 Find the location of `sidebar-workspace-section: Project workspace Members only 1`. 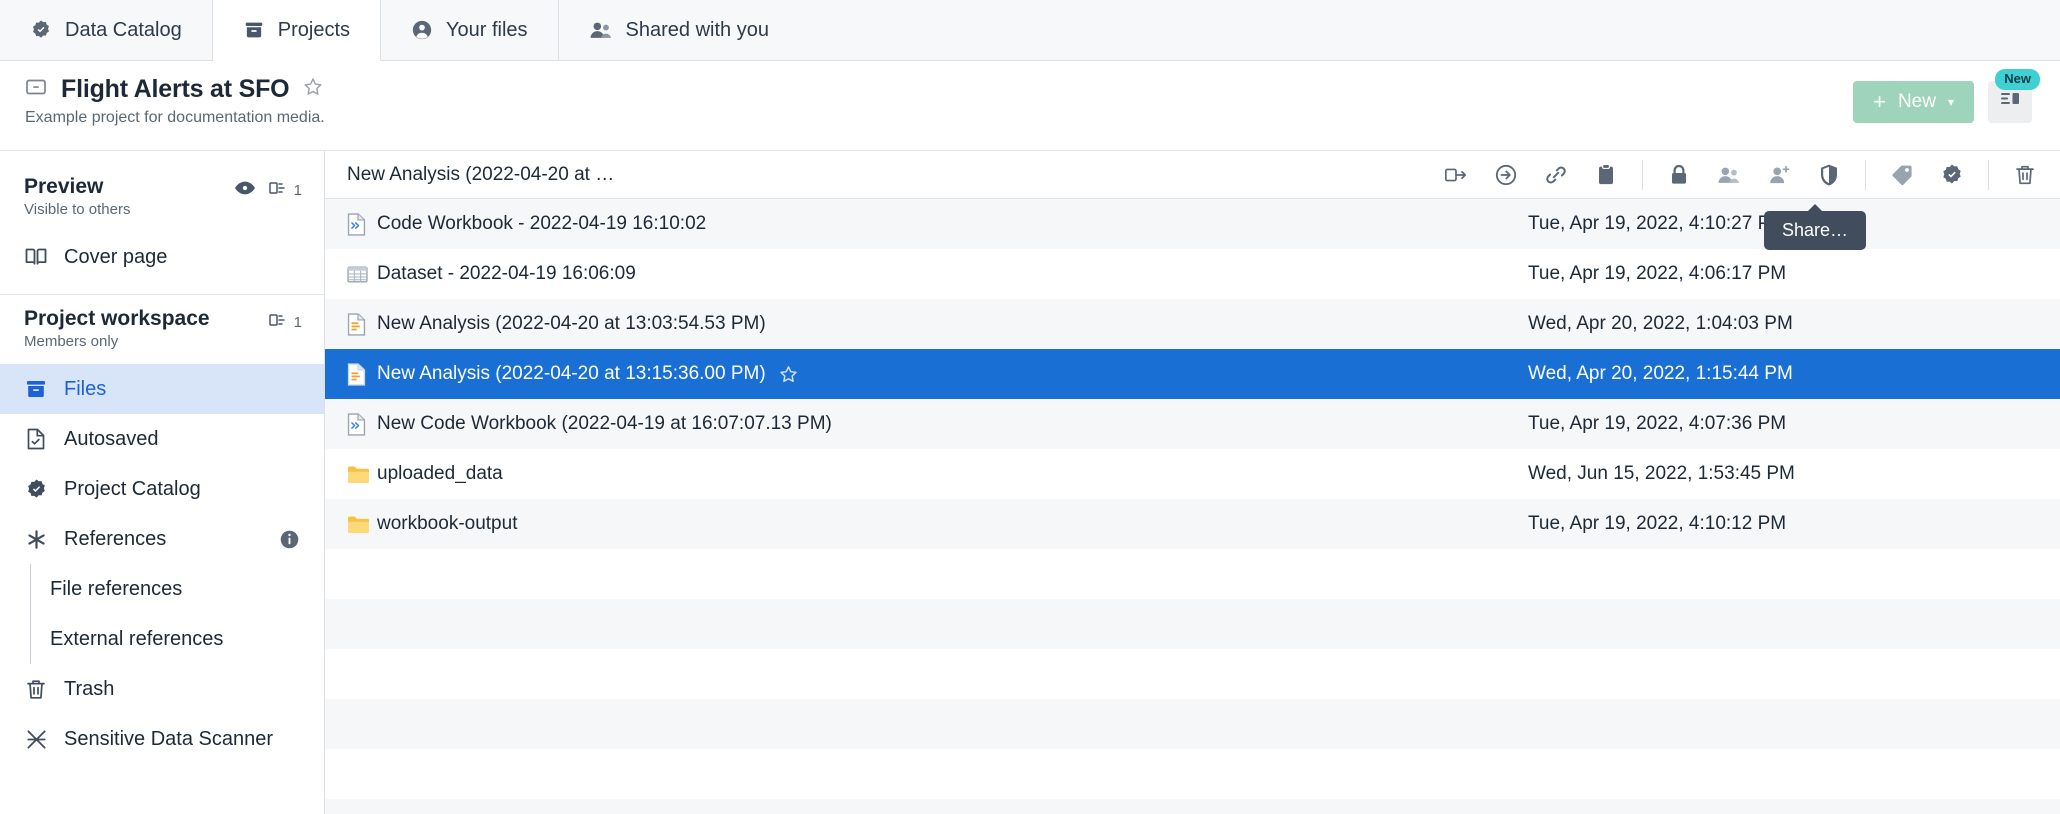

sidebar-workspace-section: Project workspace Members only 1 is located at coordinates (162, 325).